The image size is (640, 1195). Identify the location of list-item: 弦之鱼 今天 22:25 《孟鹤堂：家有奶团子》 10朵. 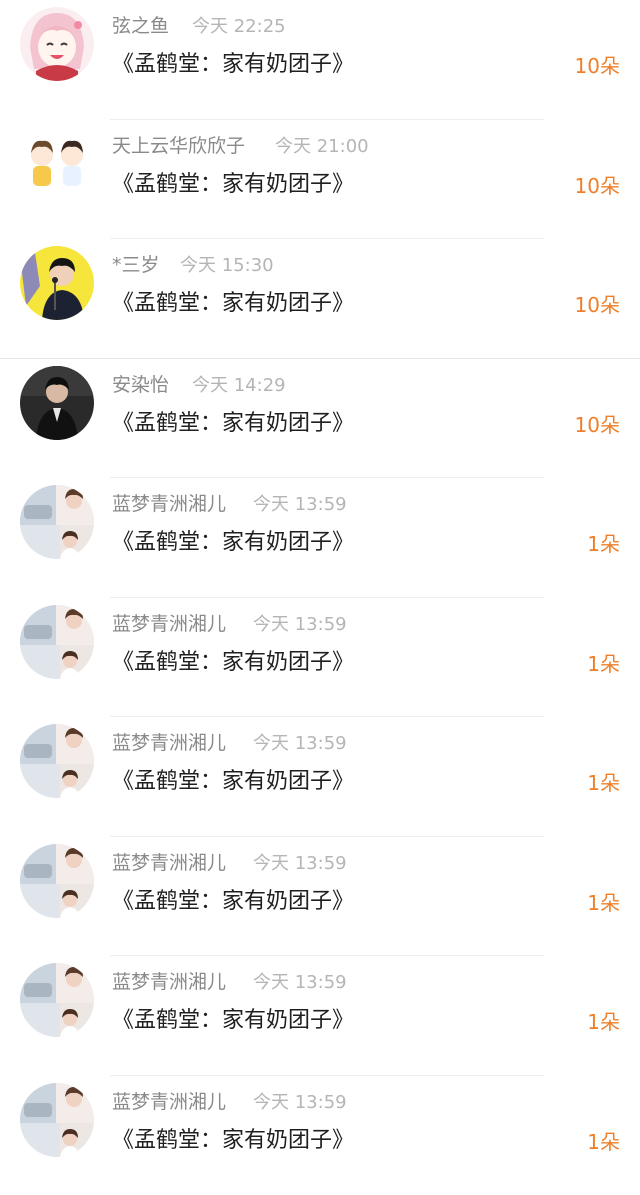
(320, 60).